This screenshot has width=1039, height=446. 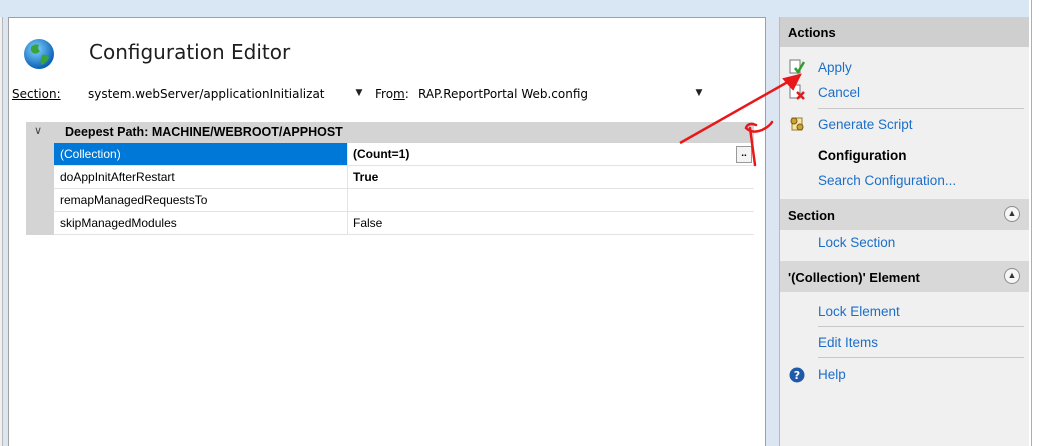 What do you see at coordinates (36, 94) in the screenshot?
I see `section-label: Section:` at bounding box center [36, 94].